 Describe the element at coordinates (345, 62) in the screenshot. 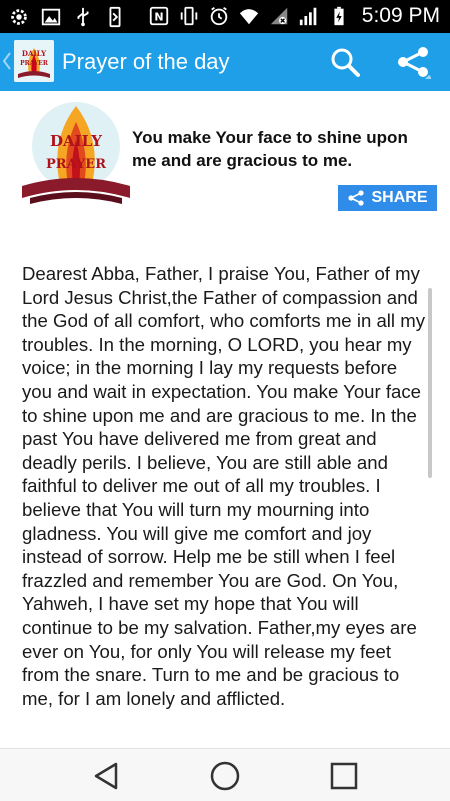

I see `search-icon` at that location.